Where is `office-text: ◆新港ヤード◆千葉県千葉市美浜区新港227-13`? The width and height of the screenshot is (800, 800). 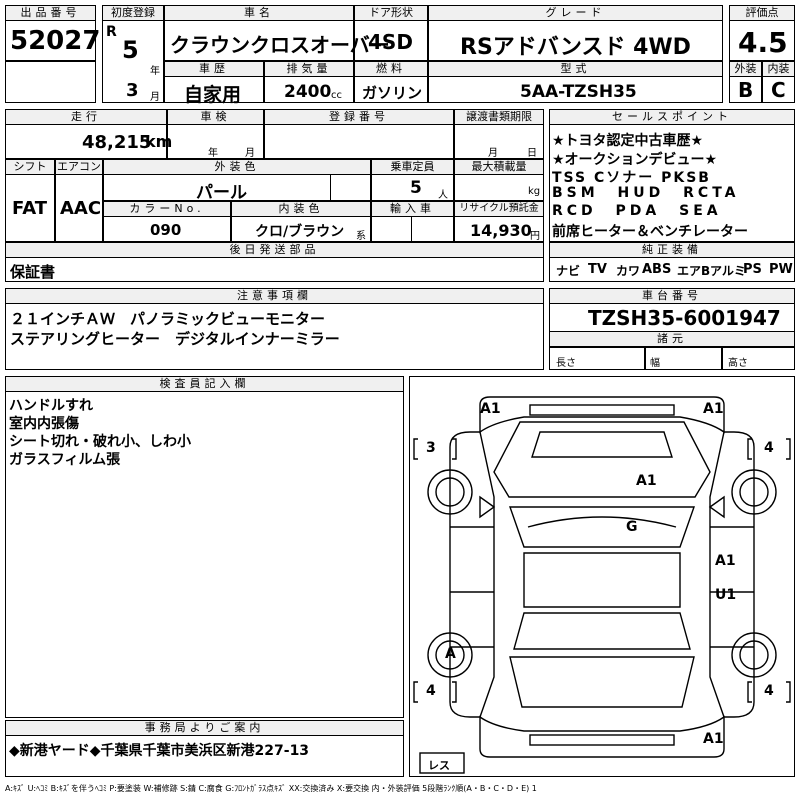 office-text: ◆新港ヤード◆千葉県千葉市美浜区新港227-13 is located at coordinates (159, 751).